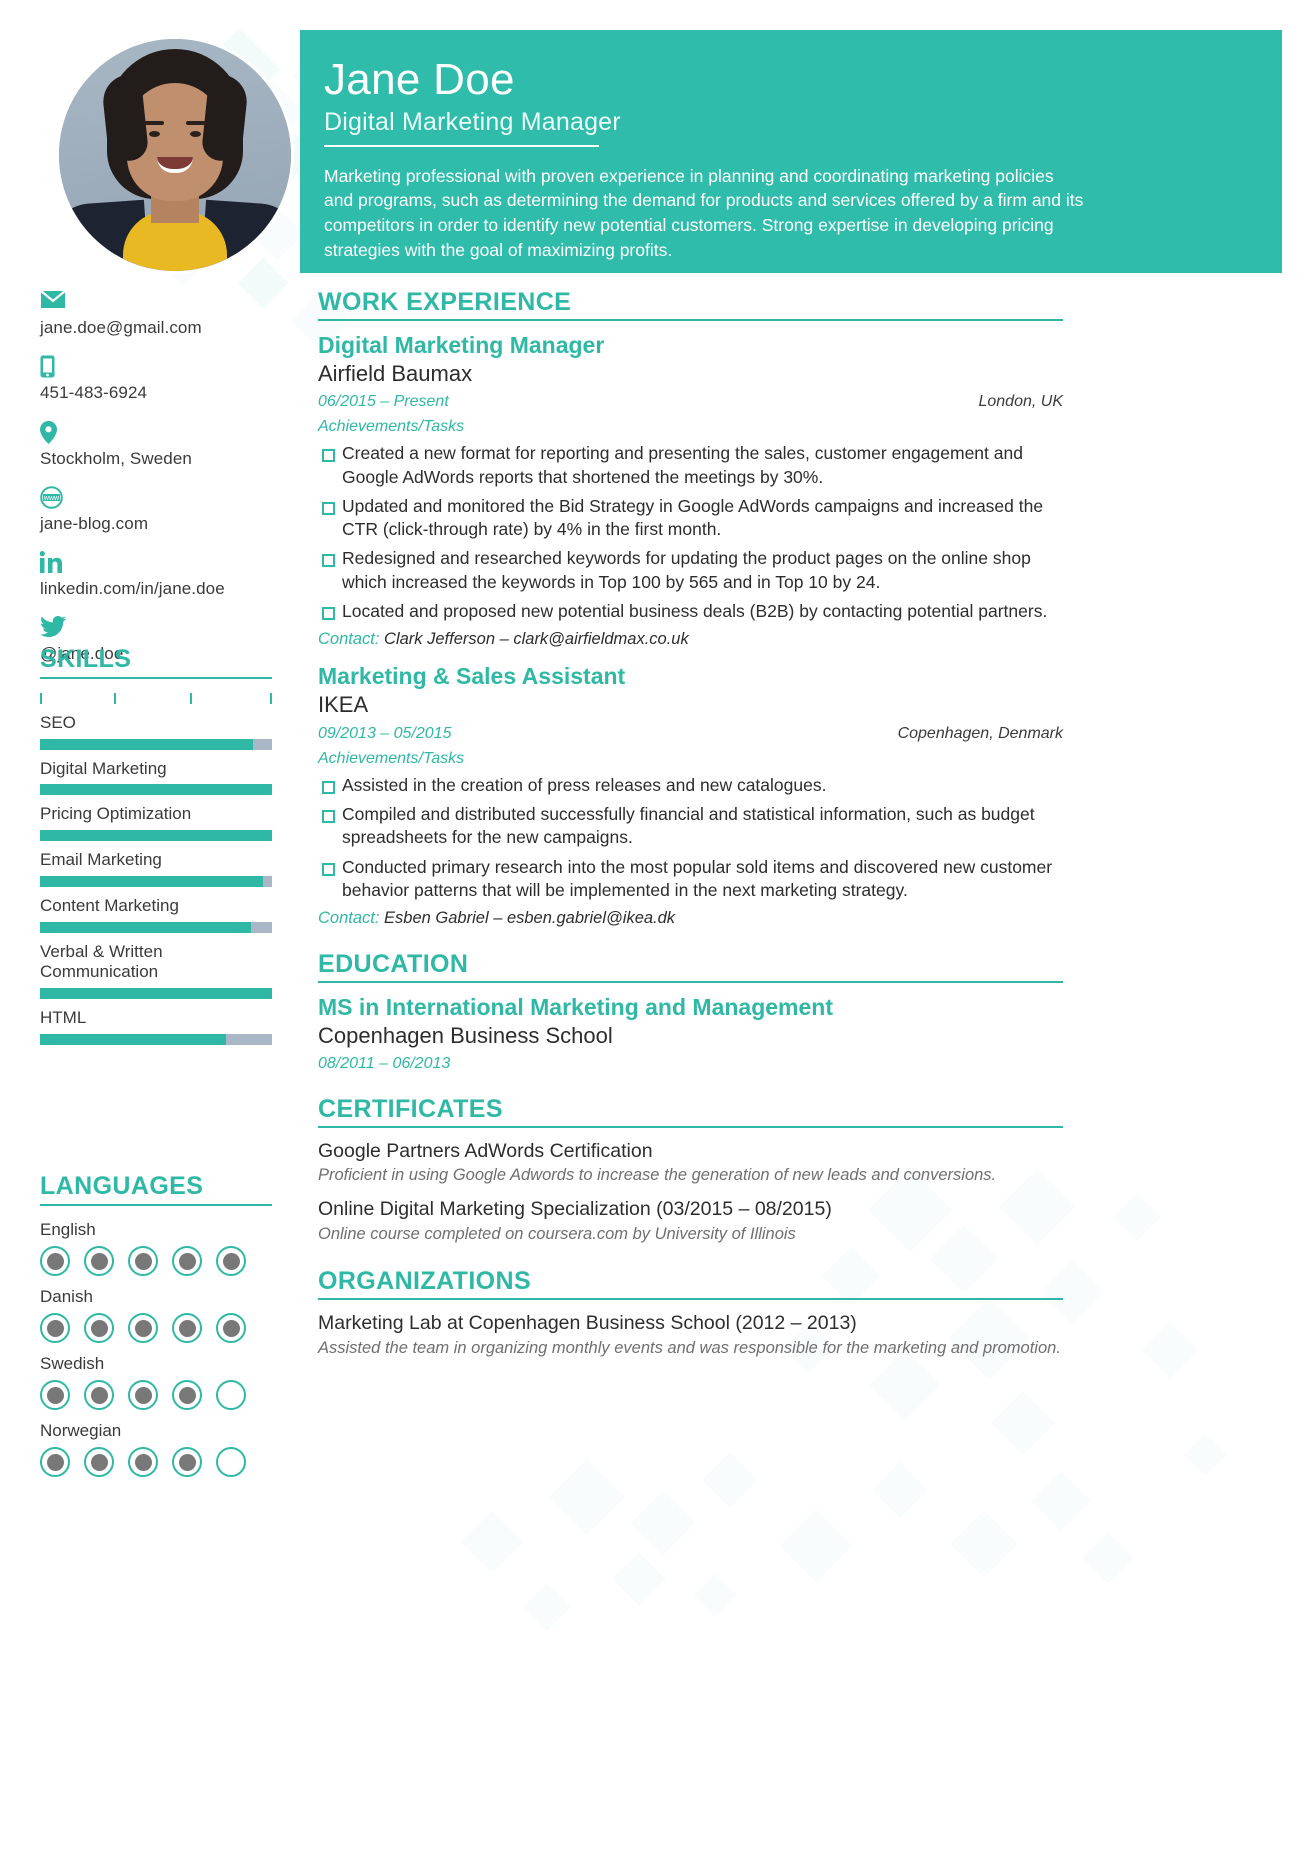 The width and height of the screenshot is (1312, 1860). What do you see at coordinates (461, 345) in the screenshot?
I see `job-title: Digital Marketing Manager` at bounding box center [461, 345].